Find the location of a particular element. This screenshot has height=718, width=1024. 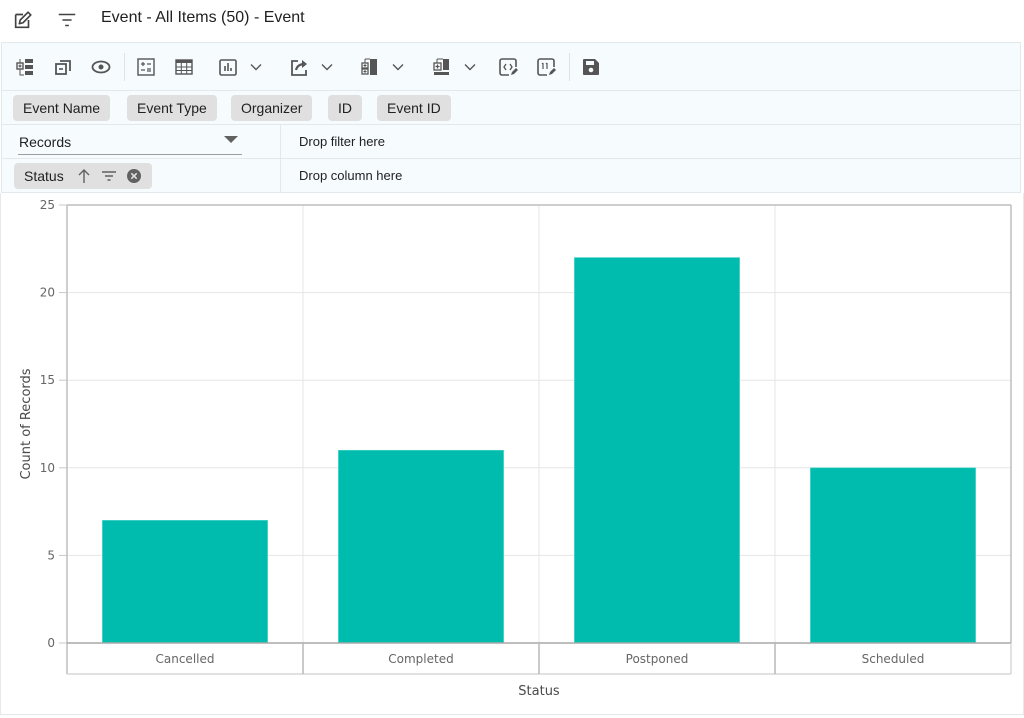

x-axis: Cancelled Completed Postponed Scheduled is located at coordinates (539, 658).